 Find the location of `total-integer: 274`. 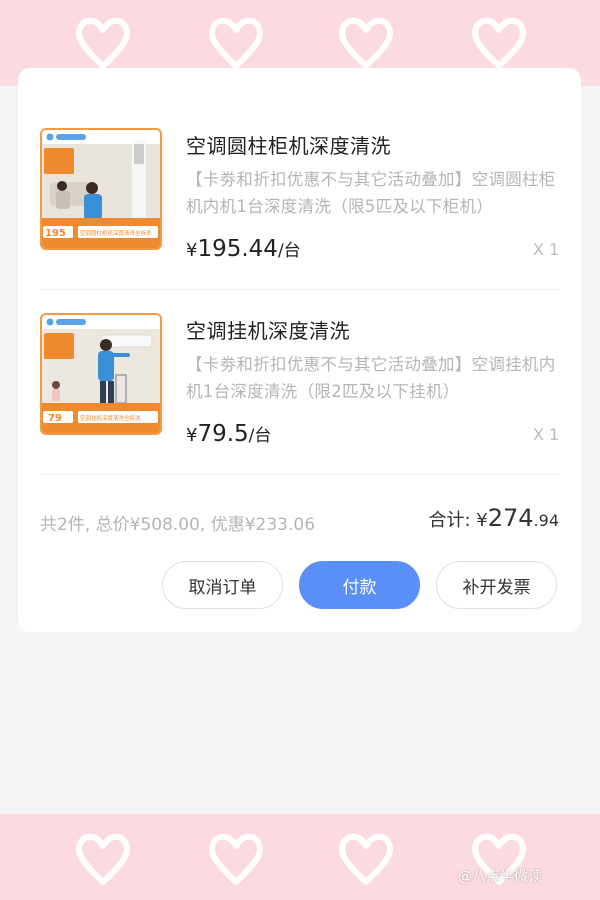

total-integer: 274 is located at coordinates (510, 518).